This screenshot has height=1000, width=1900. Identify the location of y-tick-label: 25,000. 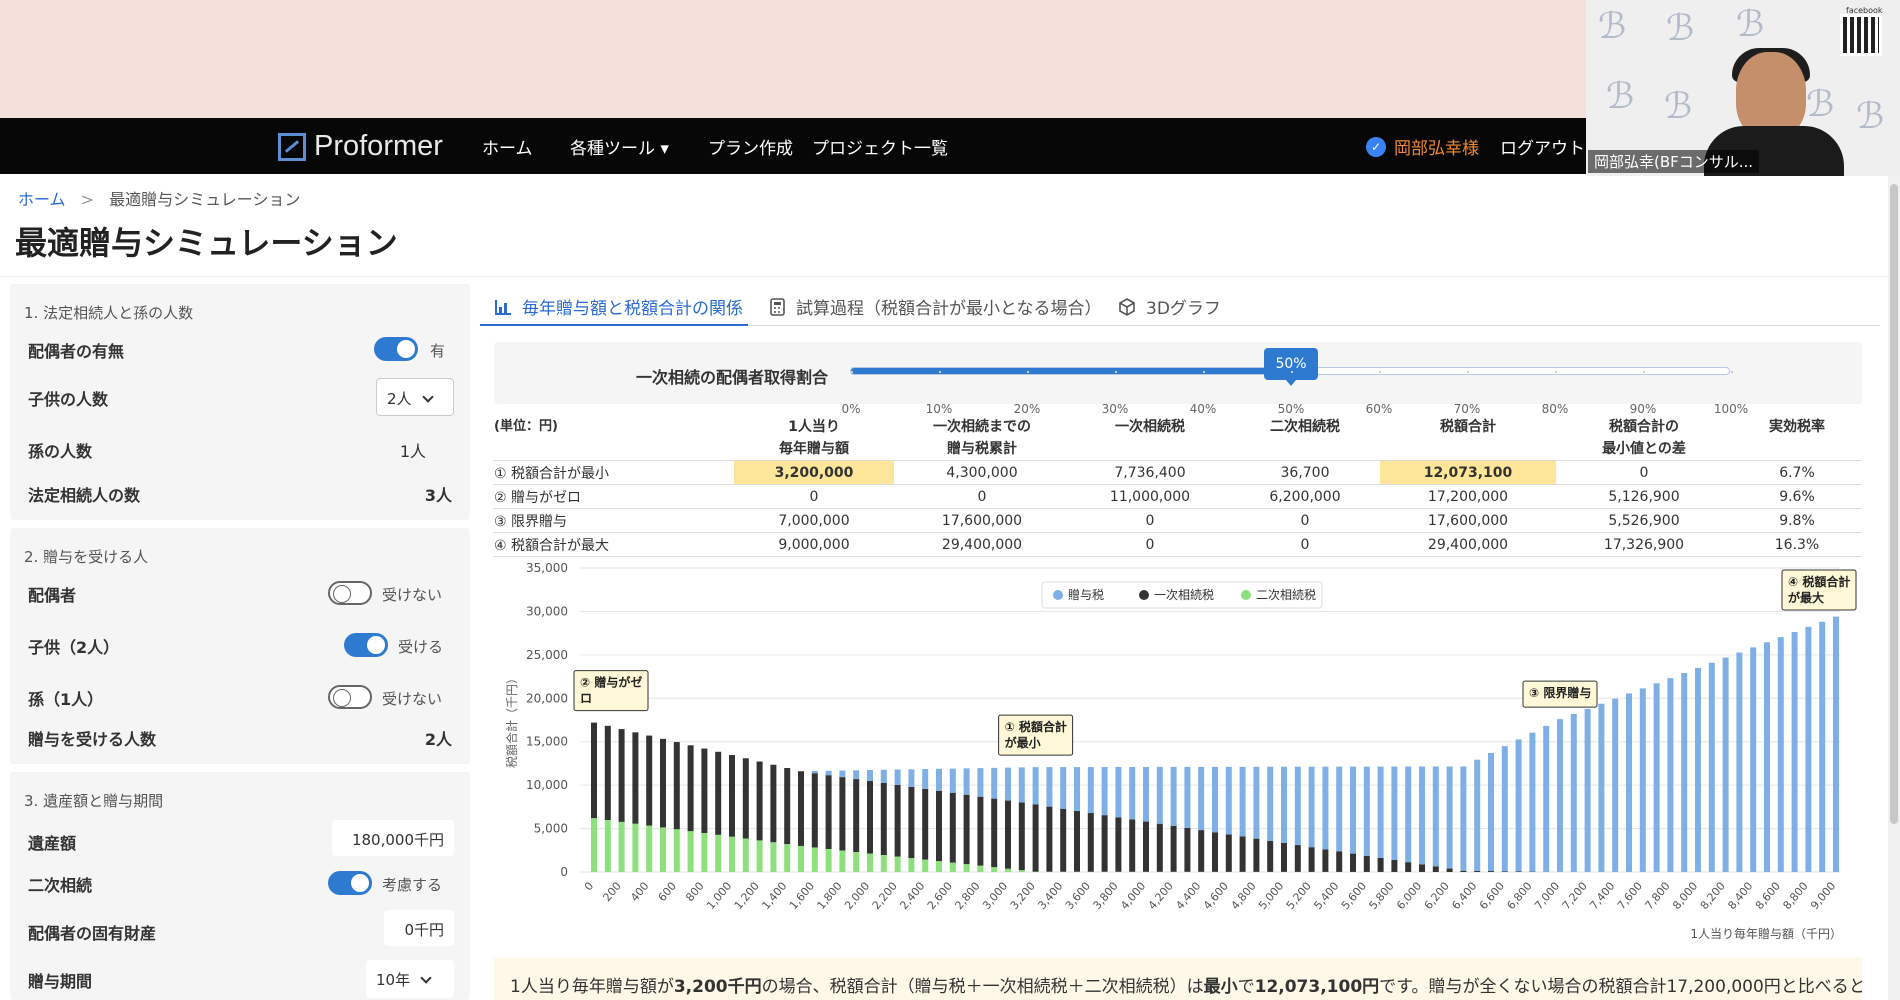
(547, 655).